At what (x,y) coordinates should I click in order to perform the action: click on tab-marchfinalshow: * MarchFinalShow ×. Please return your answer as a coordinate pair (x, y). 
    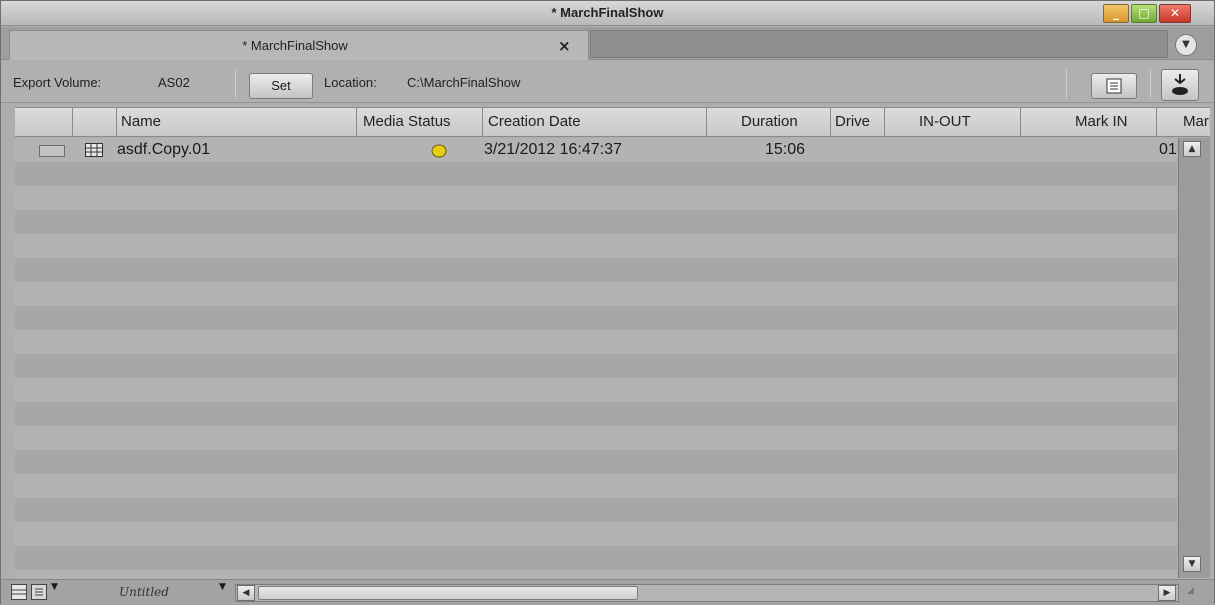
    Looking at the image, I should click on (299, 45).